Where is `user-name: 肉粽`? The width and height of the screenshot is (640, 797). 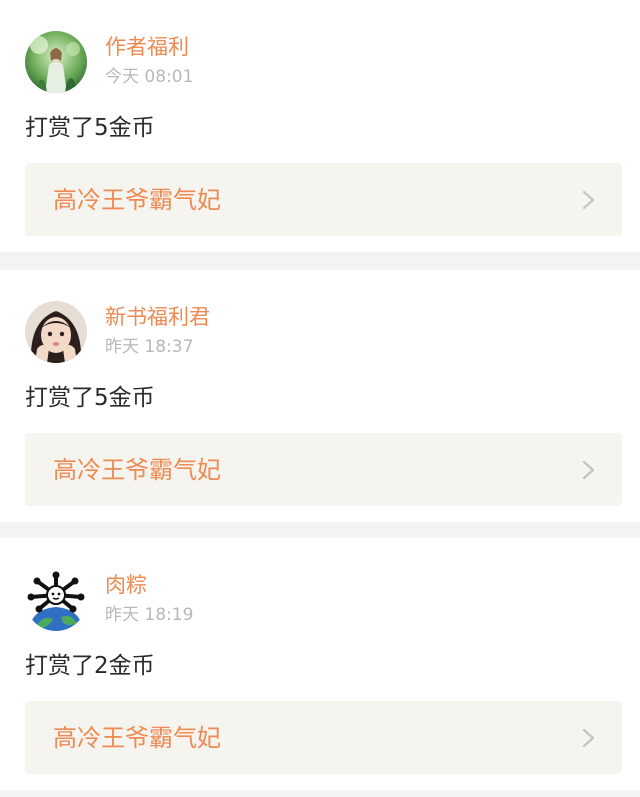 user-name: 肉粽 is located at coordinates (126, 585).